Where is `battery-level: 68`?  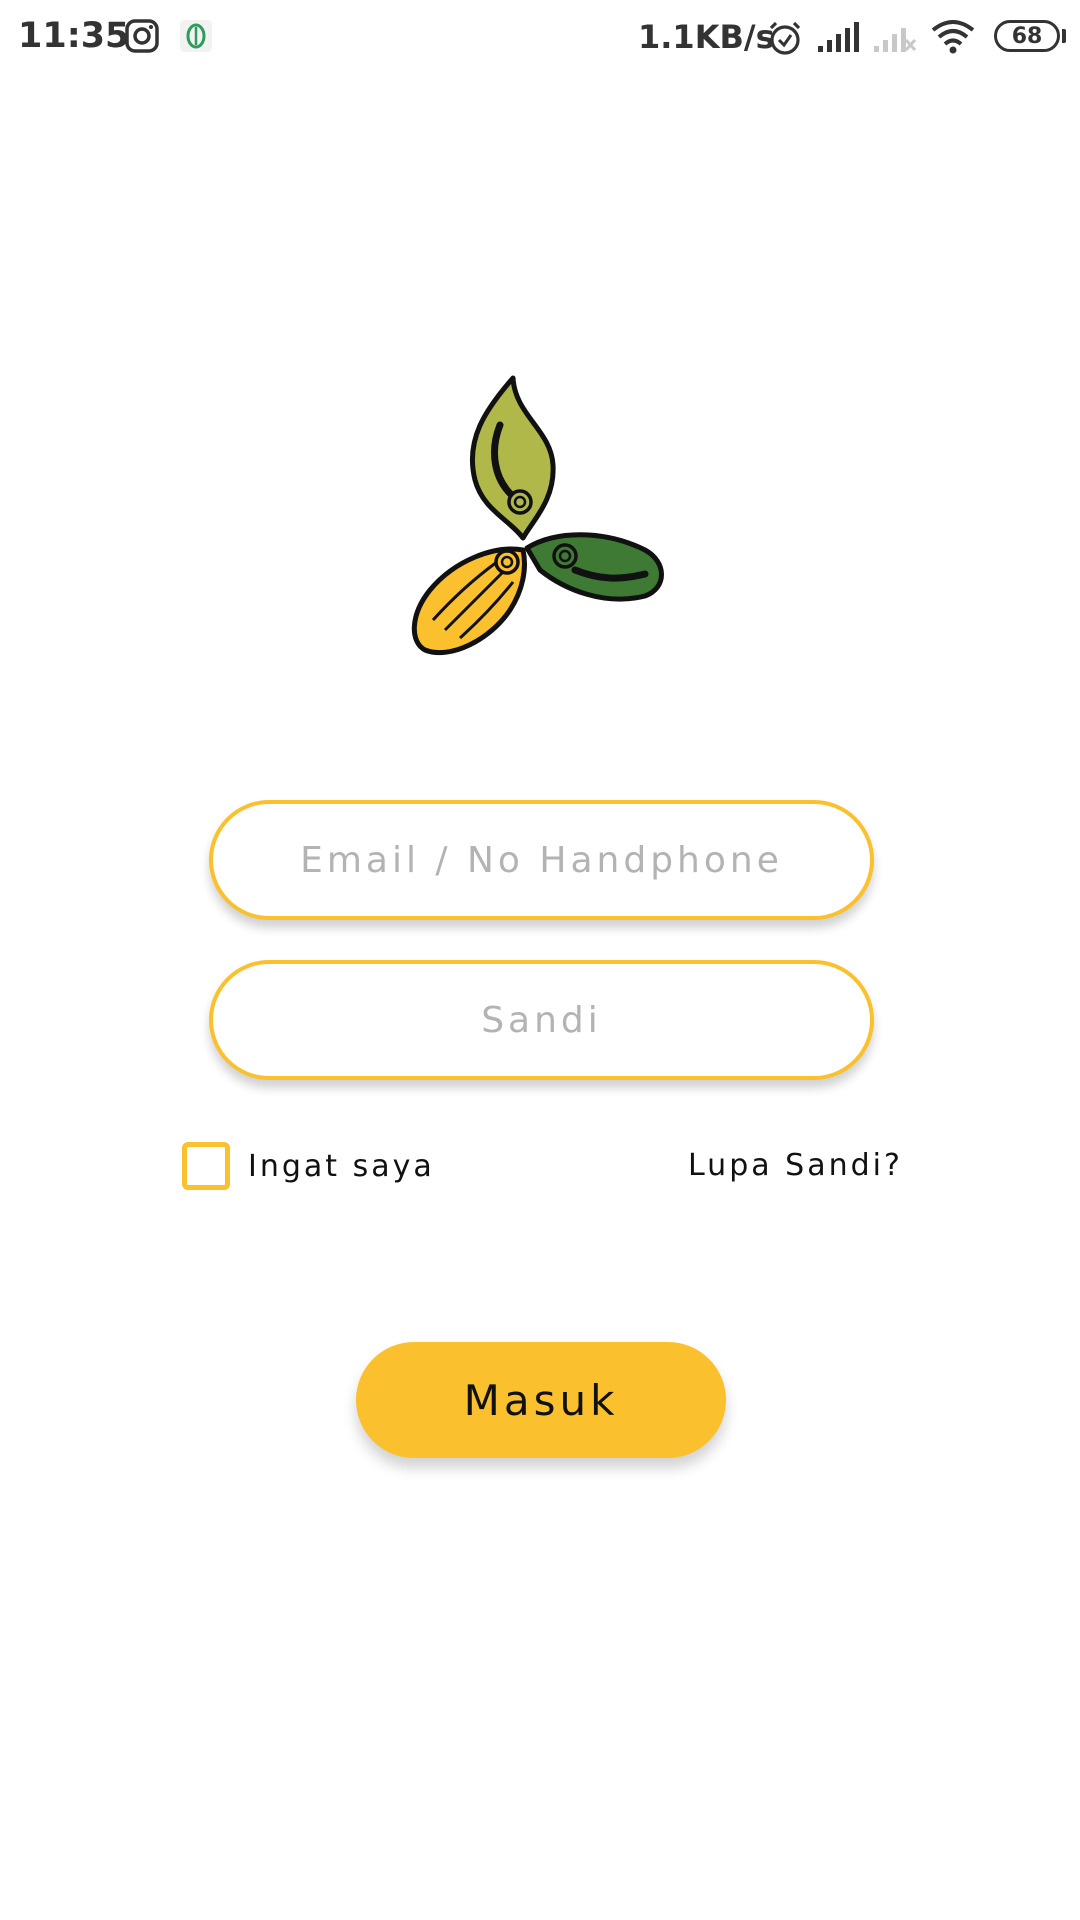
battery-level: 68 is located at coordinates (1027, 36).